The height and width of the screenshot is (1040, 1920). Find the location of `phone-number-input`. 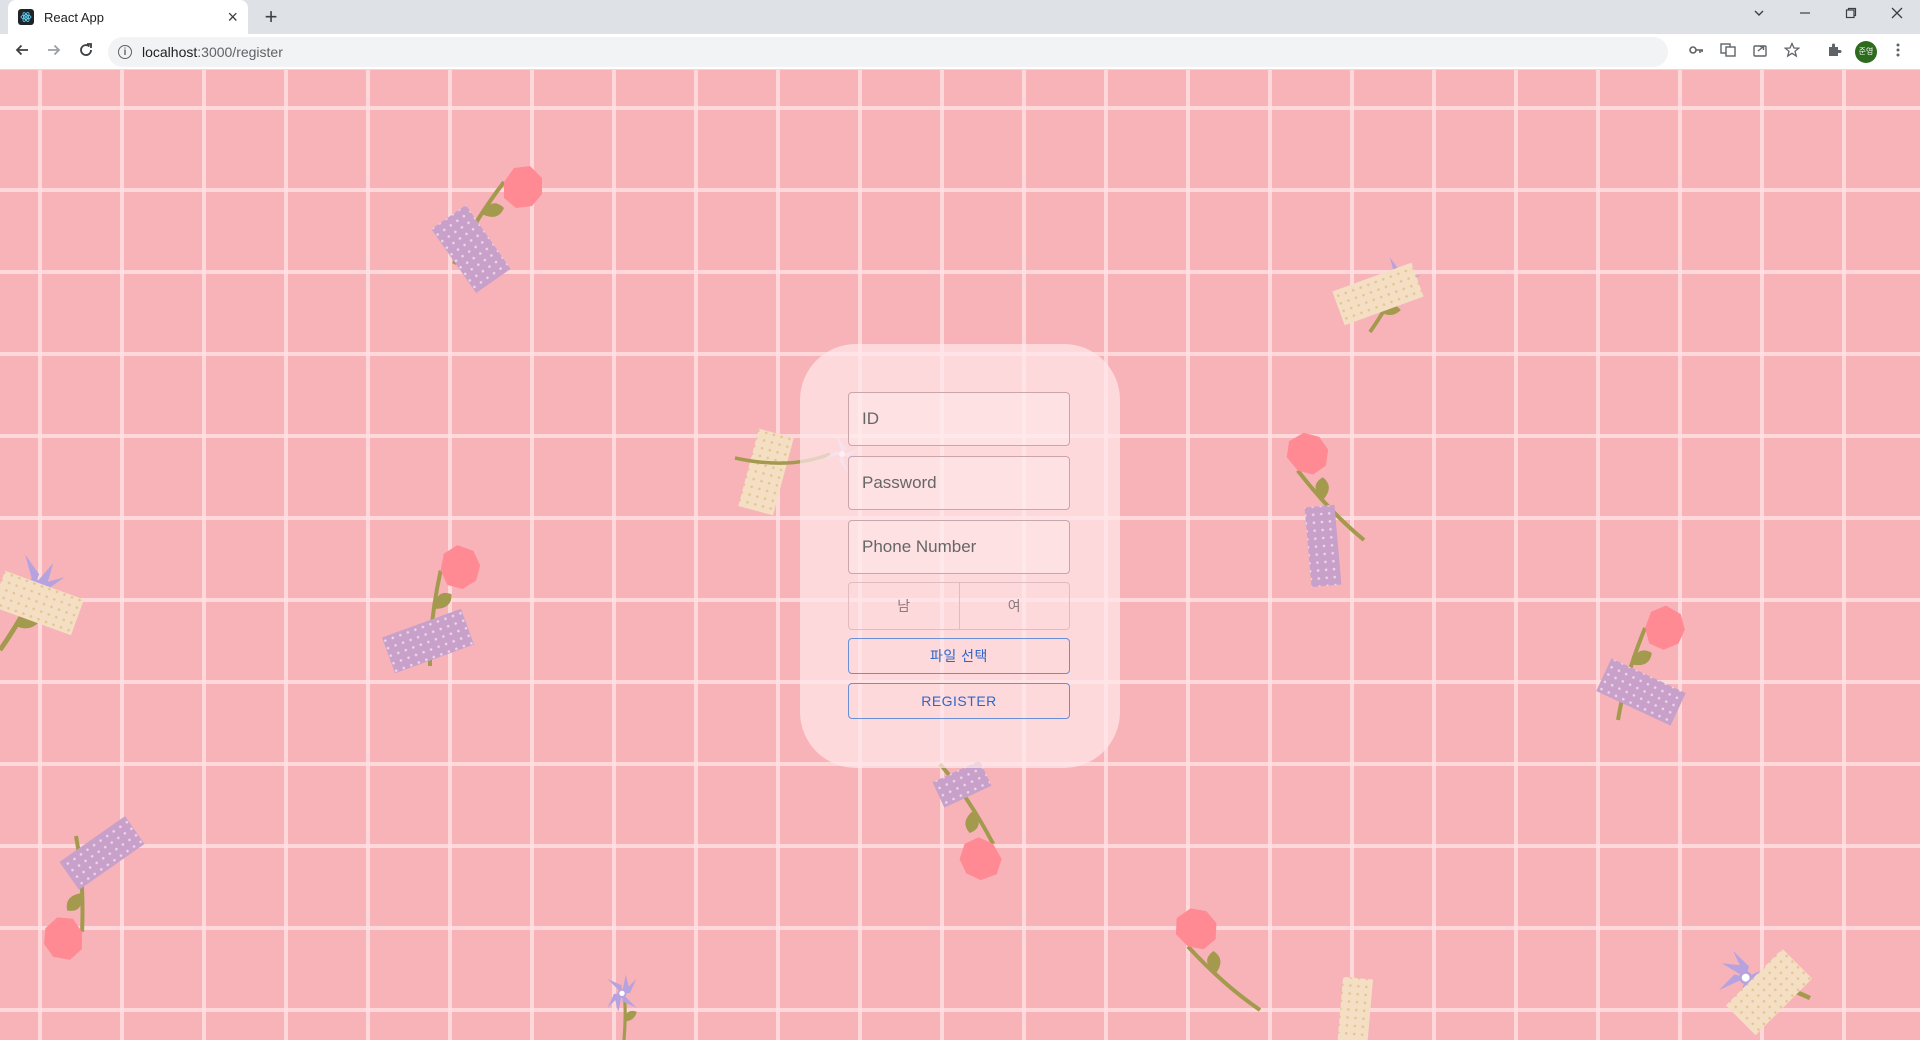

phone-number-input is located at coordinates (959, 547).